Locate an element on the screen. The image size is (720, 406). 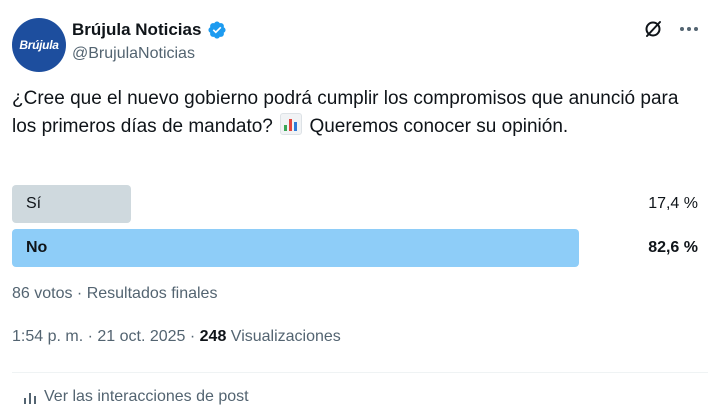
activity-label: Ver las interacciones de post is located at coordinates (146, 396).